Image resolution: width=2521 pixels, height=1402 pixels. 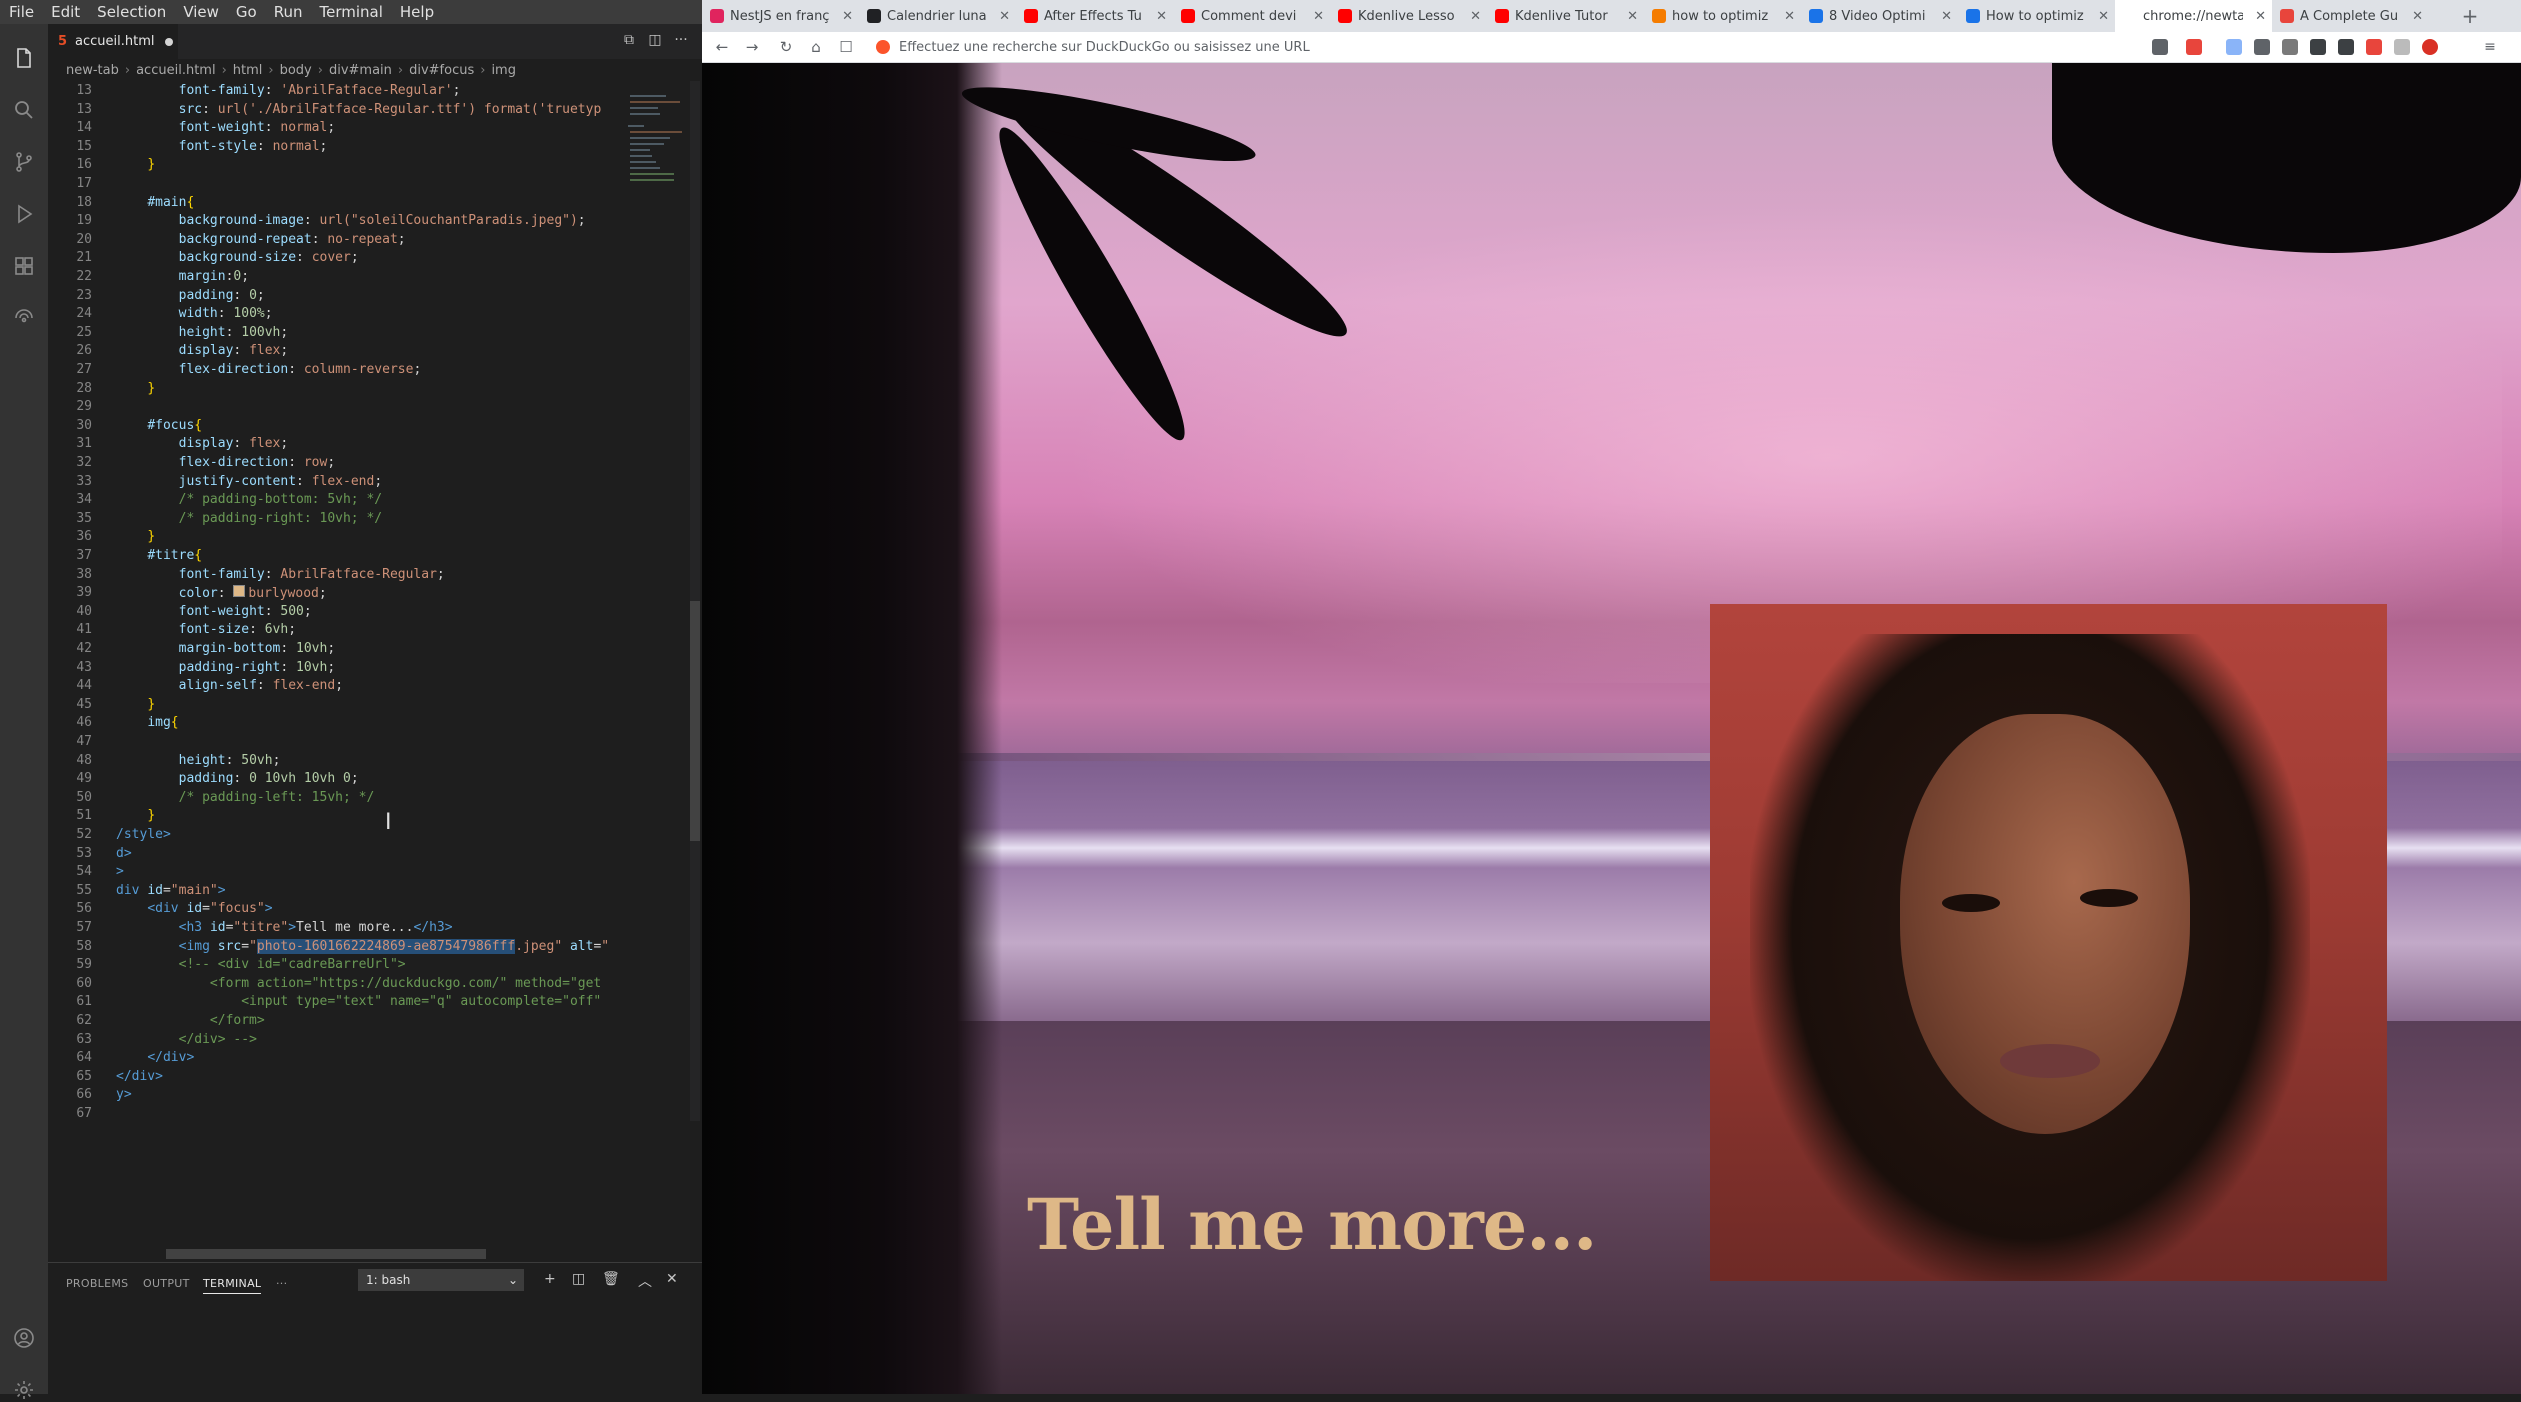 What do you see at coordinates (261, 239) in the screenshot?
I see `code-line: background-repeat: no-repeat;` at bounding box center [261, 239].